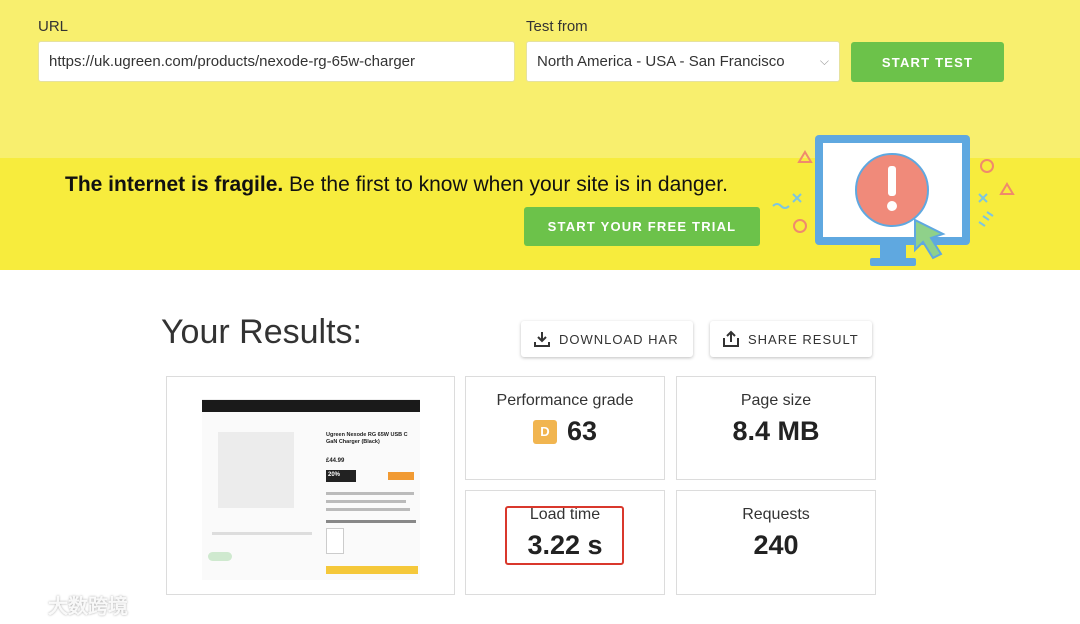 This screenshot has width=1080, height=624. What do you see at coordinates (341, 476) in the screenshot?
I see `thumb-discount: 20%` at bounding box center [341, 476].